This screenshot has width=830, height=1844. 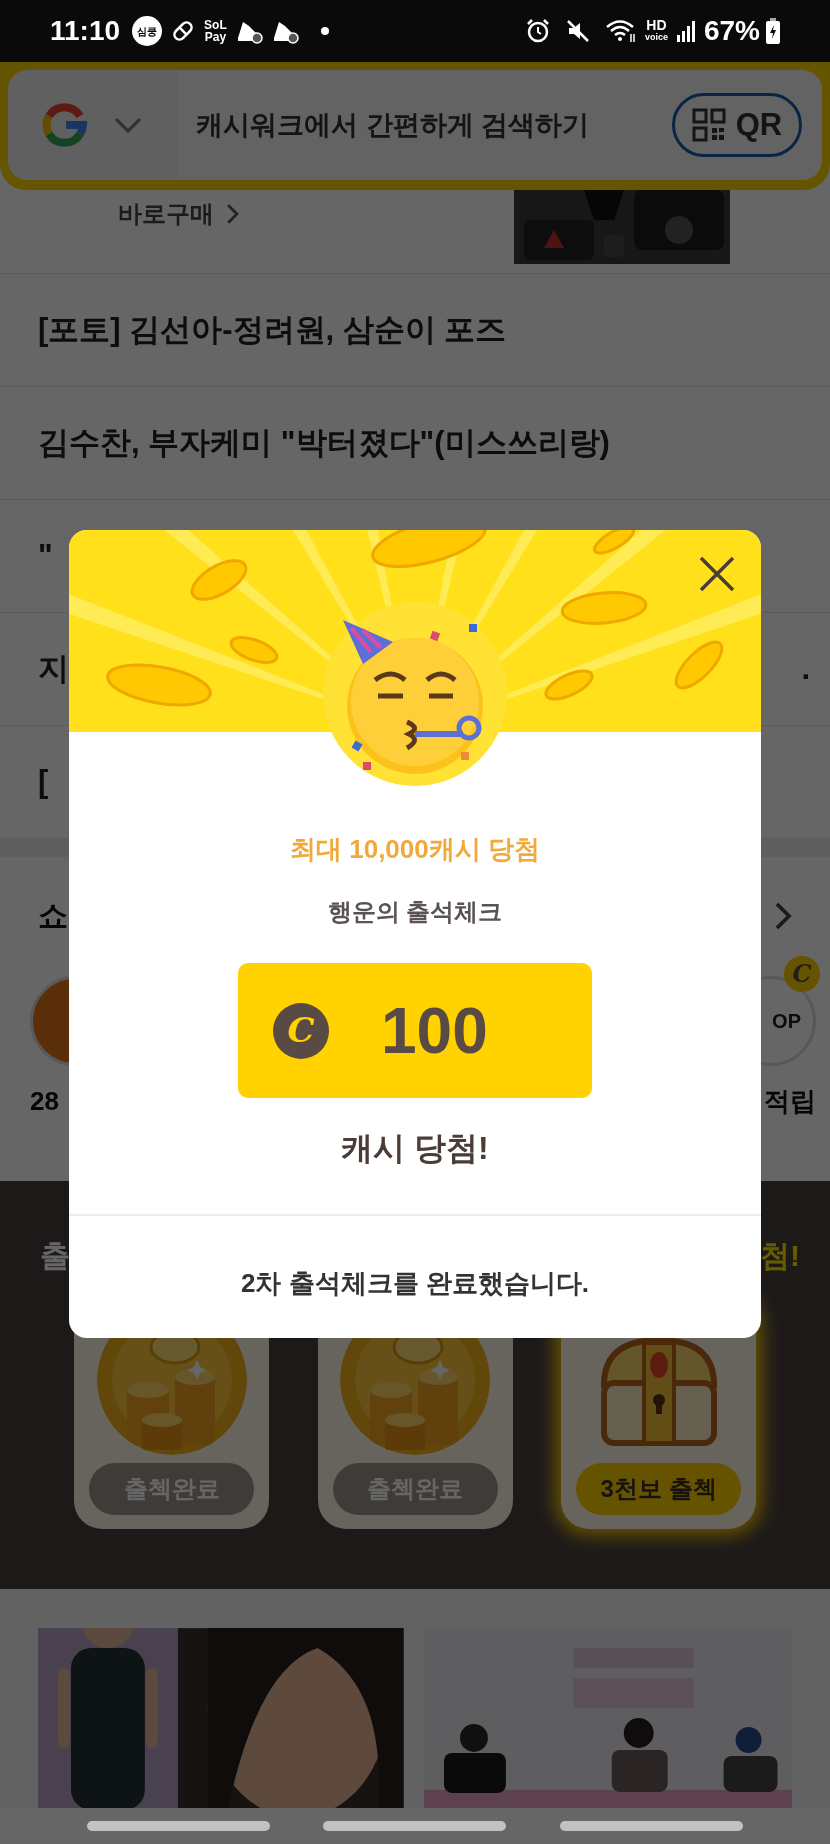 I want to click on prize-amount: 100, so click(x=434, y=1031).